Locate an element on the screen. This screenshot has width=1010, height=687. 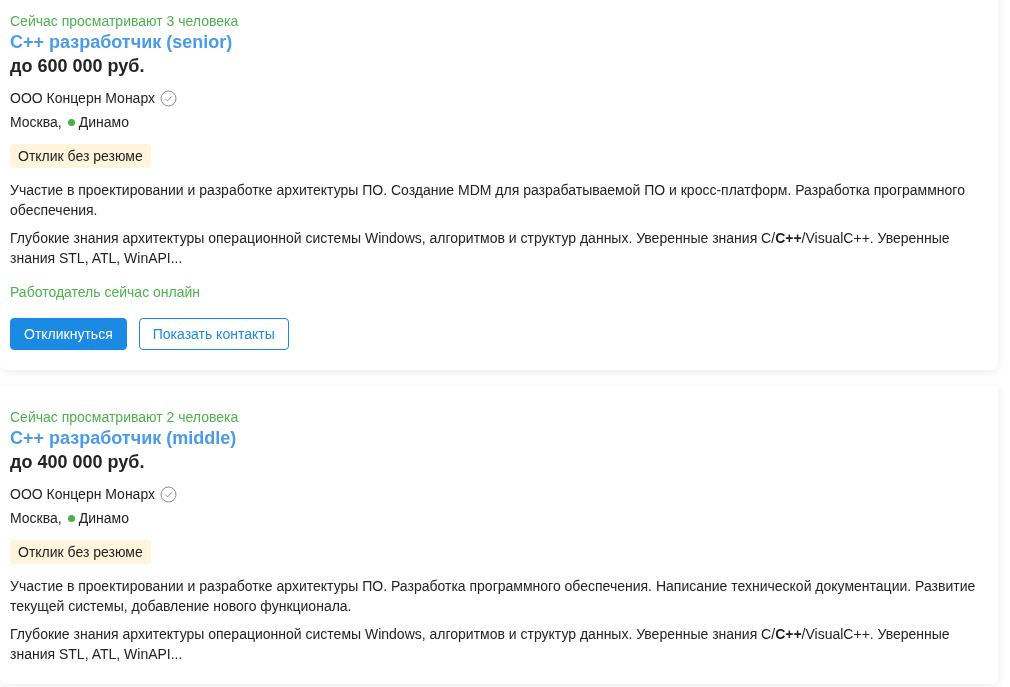
viewers-count: Сейчас просматривают 3 человека is located at coordinates (124, 21).